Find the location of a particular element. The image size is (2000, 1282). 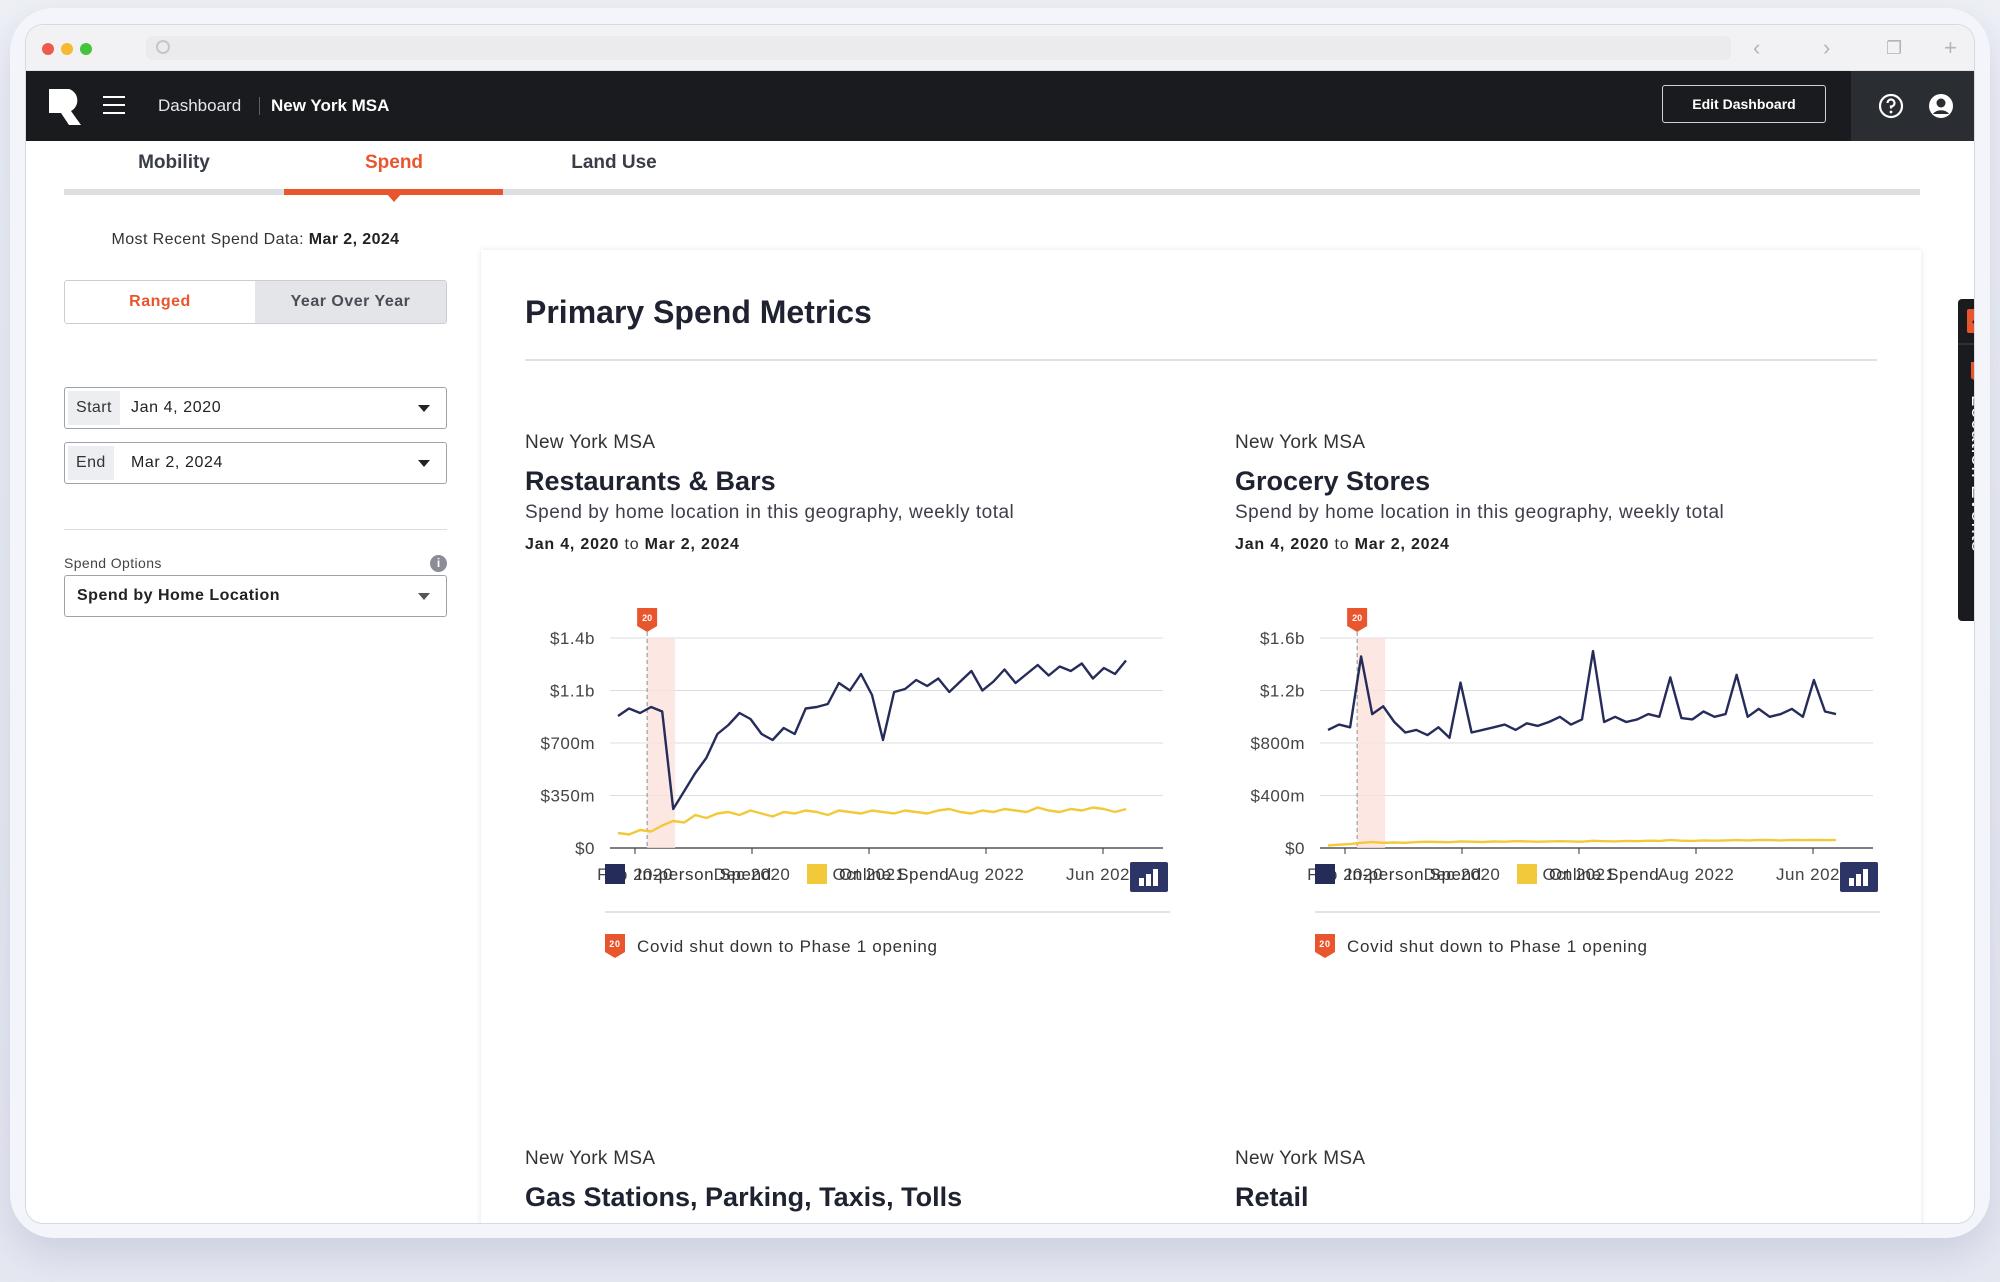

tab-land-use: Land Use is located at coordinates (614, 165).